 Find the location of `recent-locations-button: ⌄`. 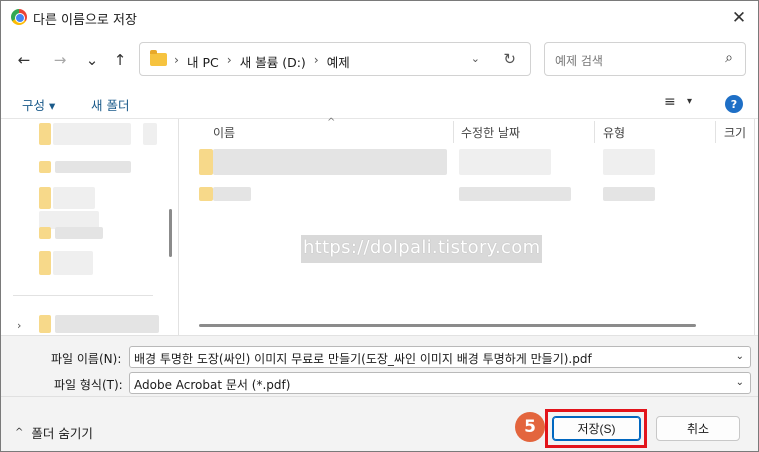

recent-locations-button: ⌄ is located at coordinates (92, 60).